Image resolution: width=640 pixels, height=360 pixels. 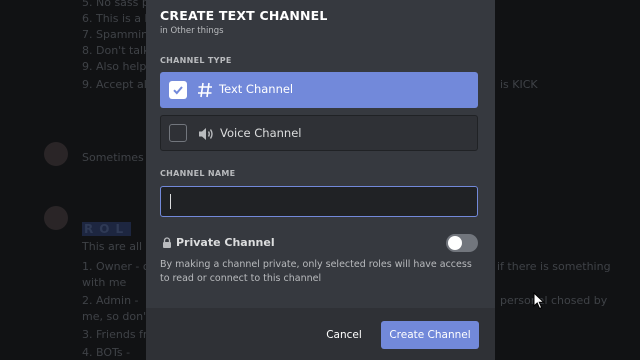 What do you see at coordinates (319, 133) in the screenshot?
I see `voice-channel-option: Voice Channel` at bounding box center [319, 133].